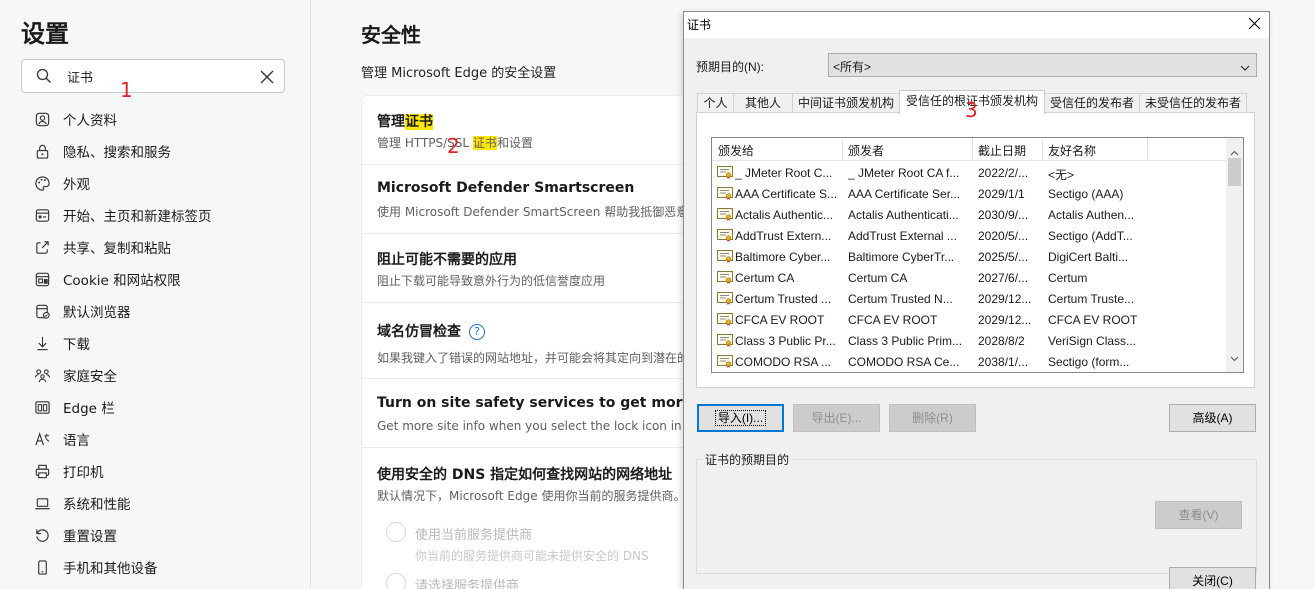  What do you see at coordinates (165, 119) in the screenshot?
I see `sidebar-item-profile: 个人资料` at bounding box center [165, 119].